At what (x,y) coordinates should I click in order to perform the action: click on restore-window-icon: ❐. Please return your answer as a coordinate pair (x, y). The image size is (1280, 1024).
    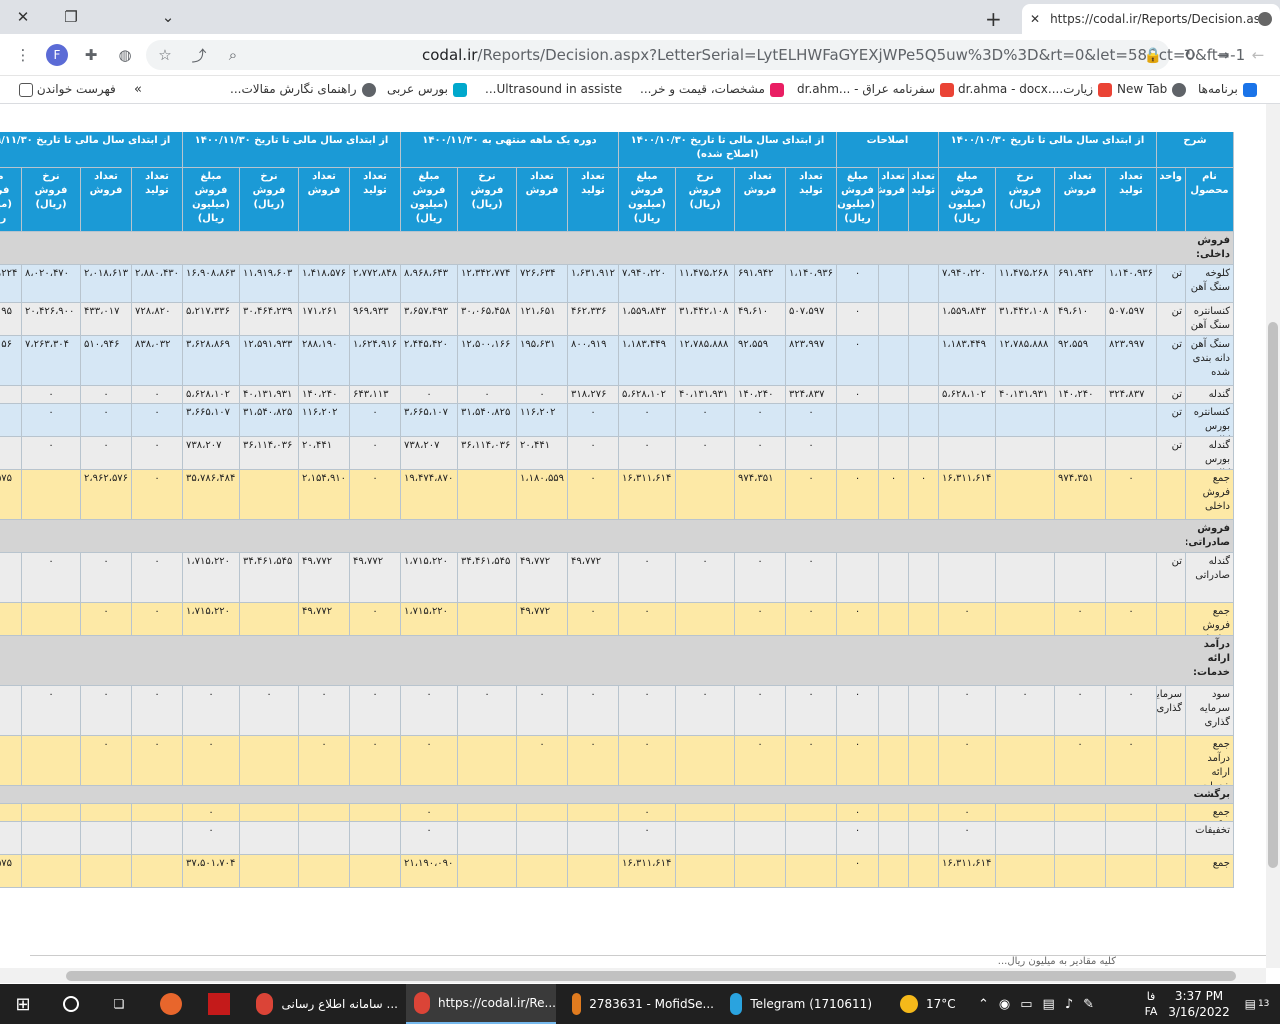
    Looking at the image, I should click on (71, 17).